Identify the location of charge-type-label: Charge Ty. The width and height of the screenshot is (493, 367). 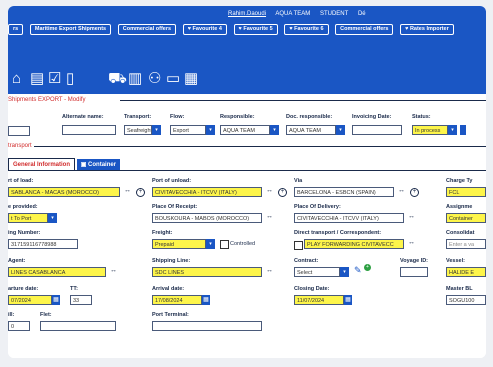
(459, 181).